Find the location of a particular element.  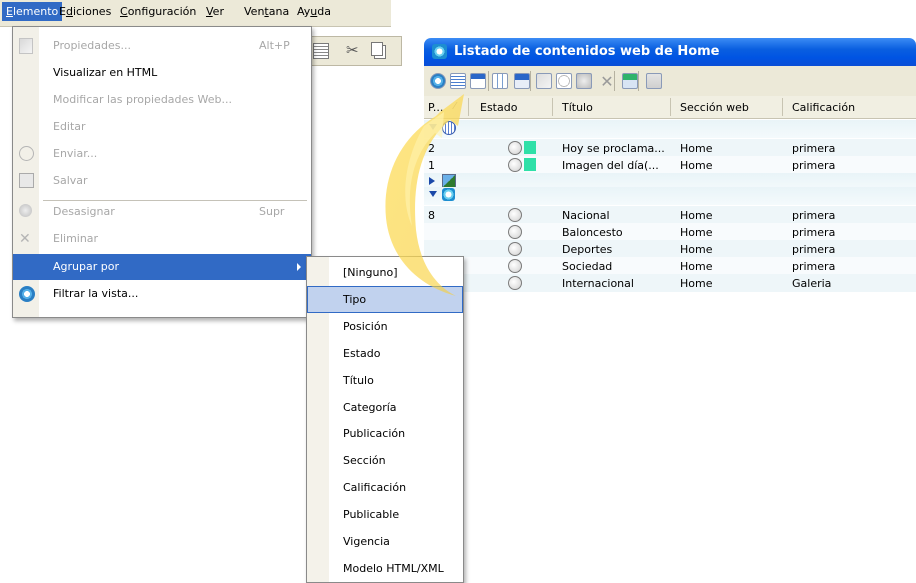

window-title-bar: Listado de contenidos web de Home is located at coordinates (670, 52).